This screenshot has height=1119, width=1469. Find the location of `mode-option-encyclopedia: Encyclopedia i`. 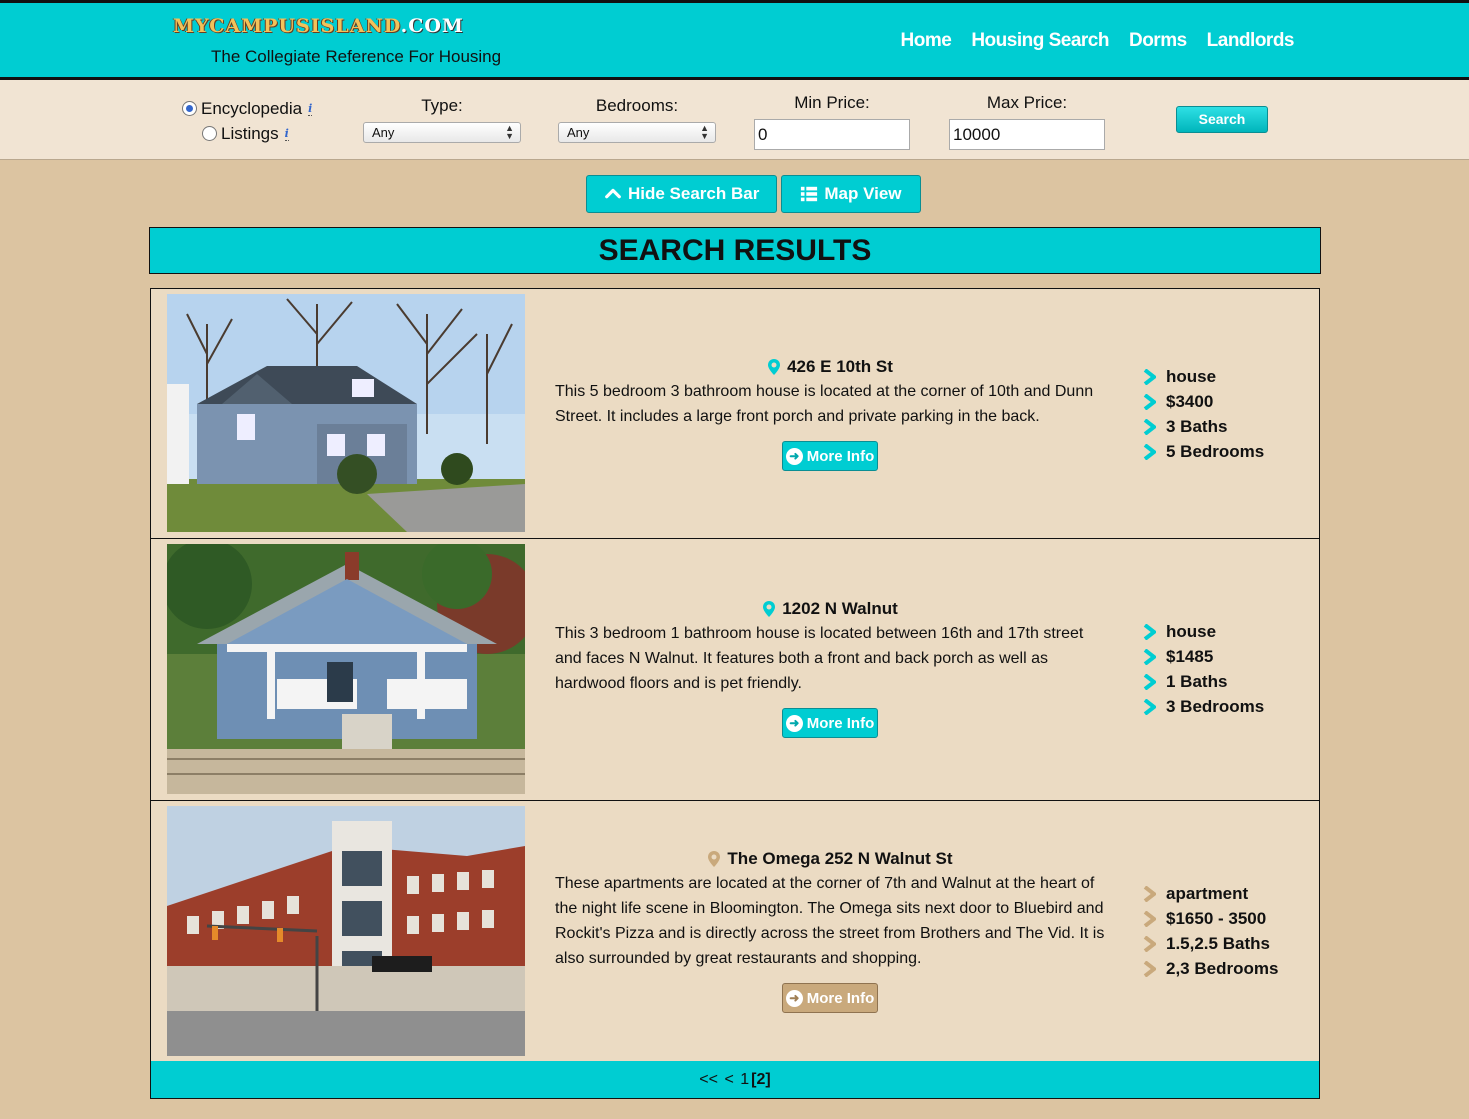

mode-option-encyclopedia: Encyclopedia i is located at coordinates (247, 108).